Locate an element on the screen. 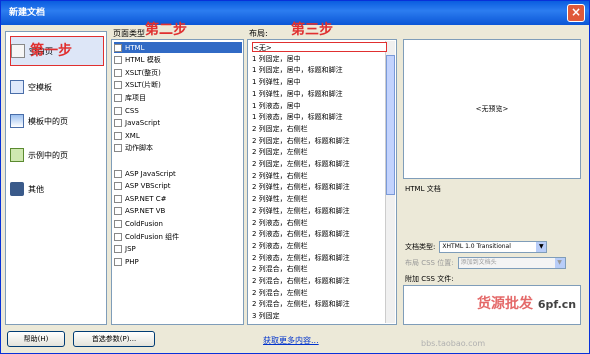 The image size is (590, 354). layout-css-value: 添加到文档头 is located at coordinates (478, 262).